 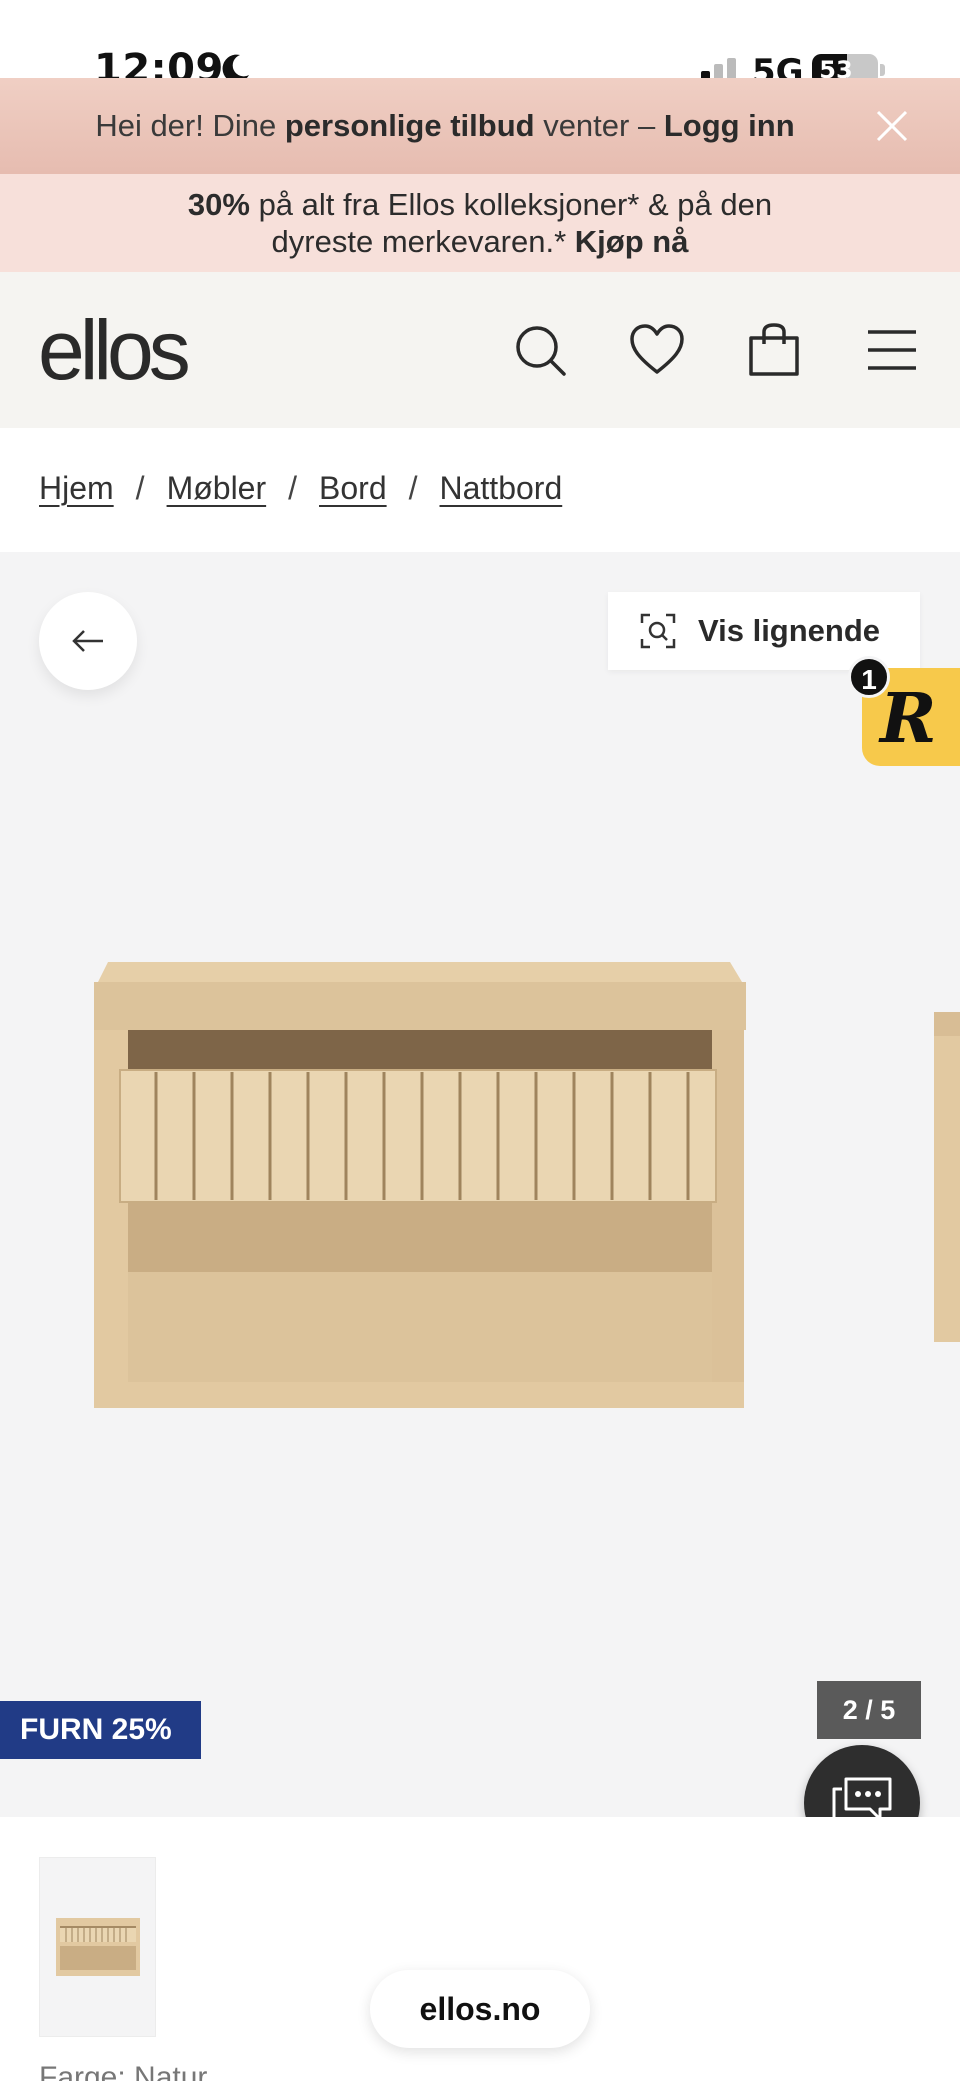 I want to click on back-button, so click(x=88, y=641).